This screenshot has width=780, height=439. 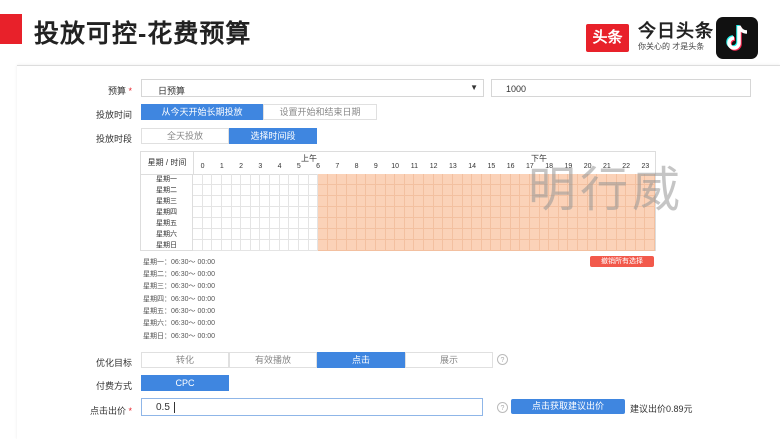 What do you see at coordinates (621, 88) in the screenshot?
I see `budget-amount-input: 1000` at bounding box center [621, 88].